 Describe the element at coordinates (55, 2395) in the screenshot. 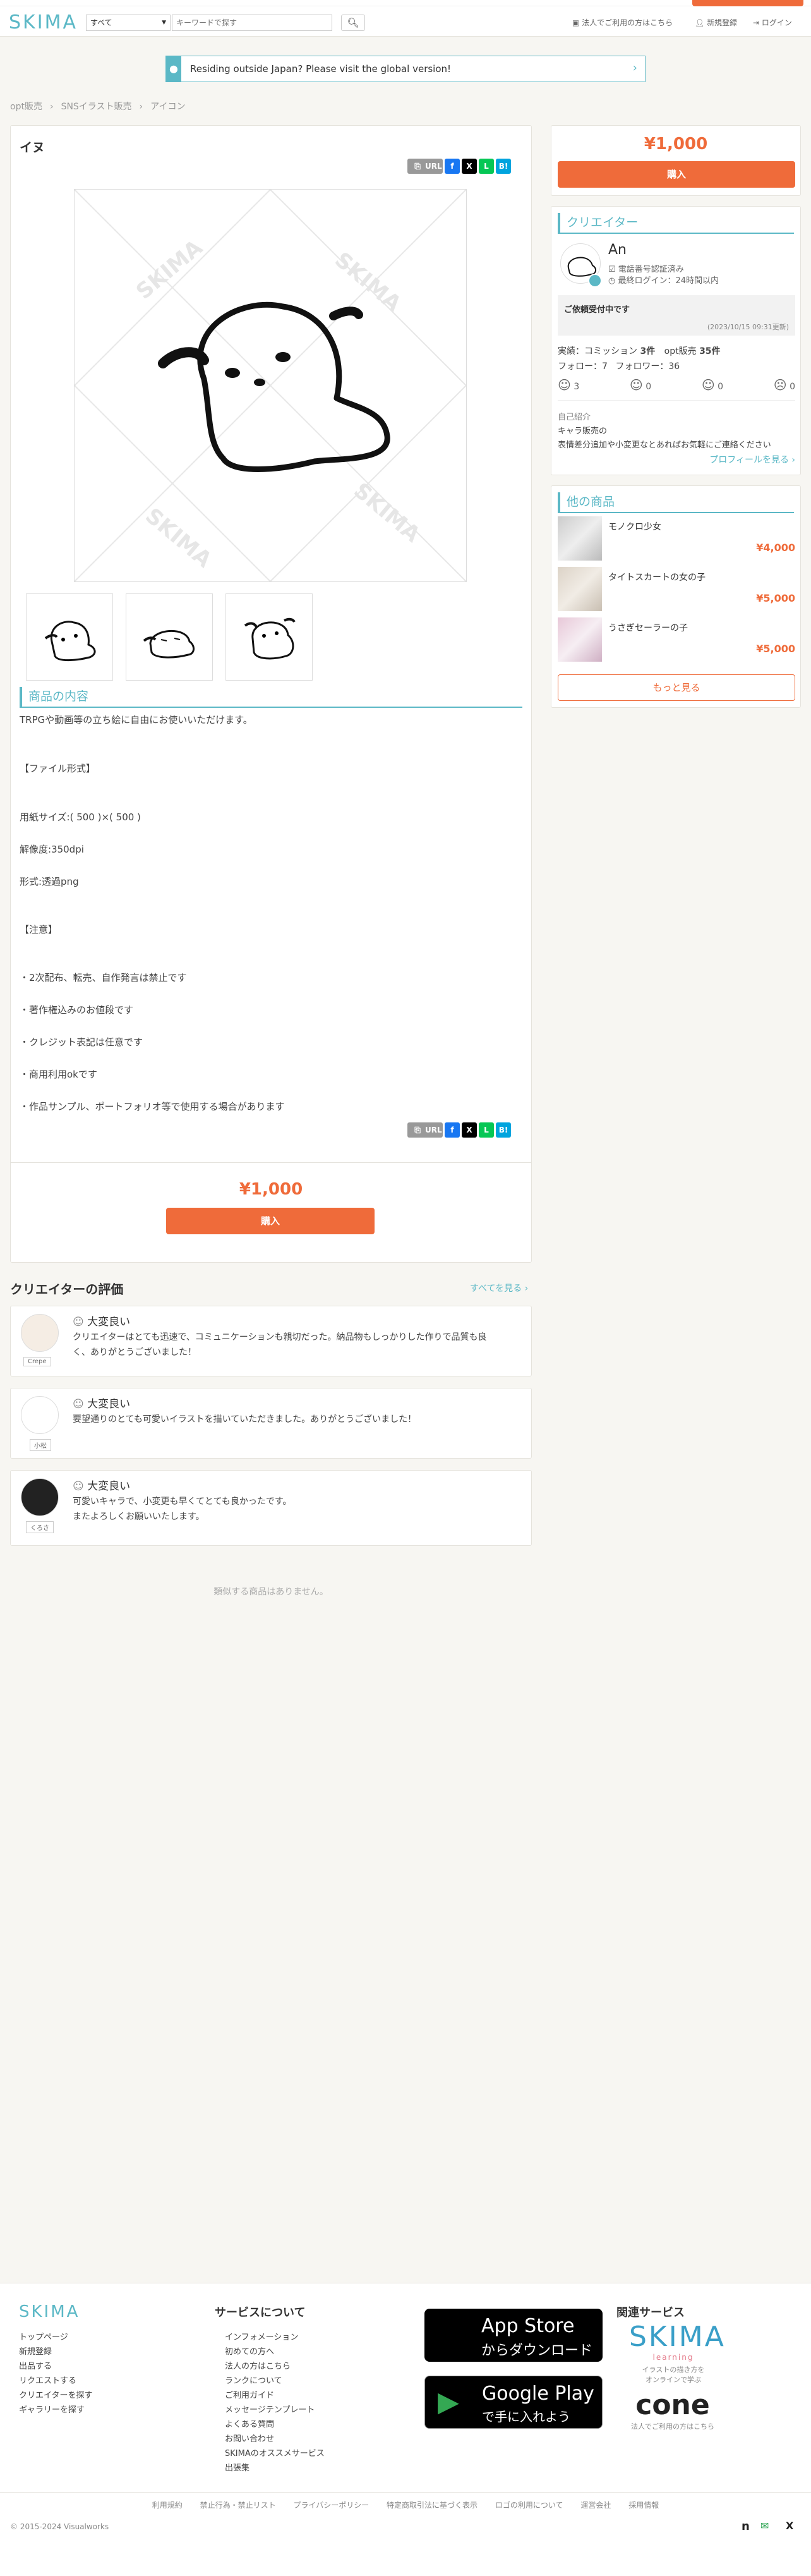

I see `footer-link: クリエイターを探す` at that location.